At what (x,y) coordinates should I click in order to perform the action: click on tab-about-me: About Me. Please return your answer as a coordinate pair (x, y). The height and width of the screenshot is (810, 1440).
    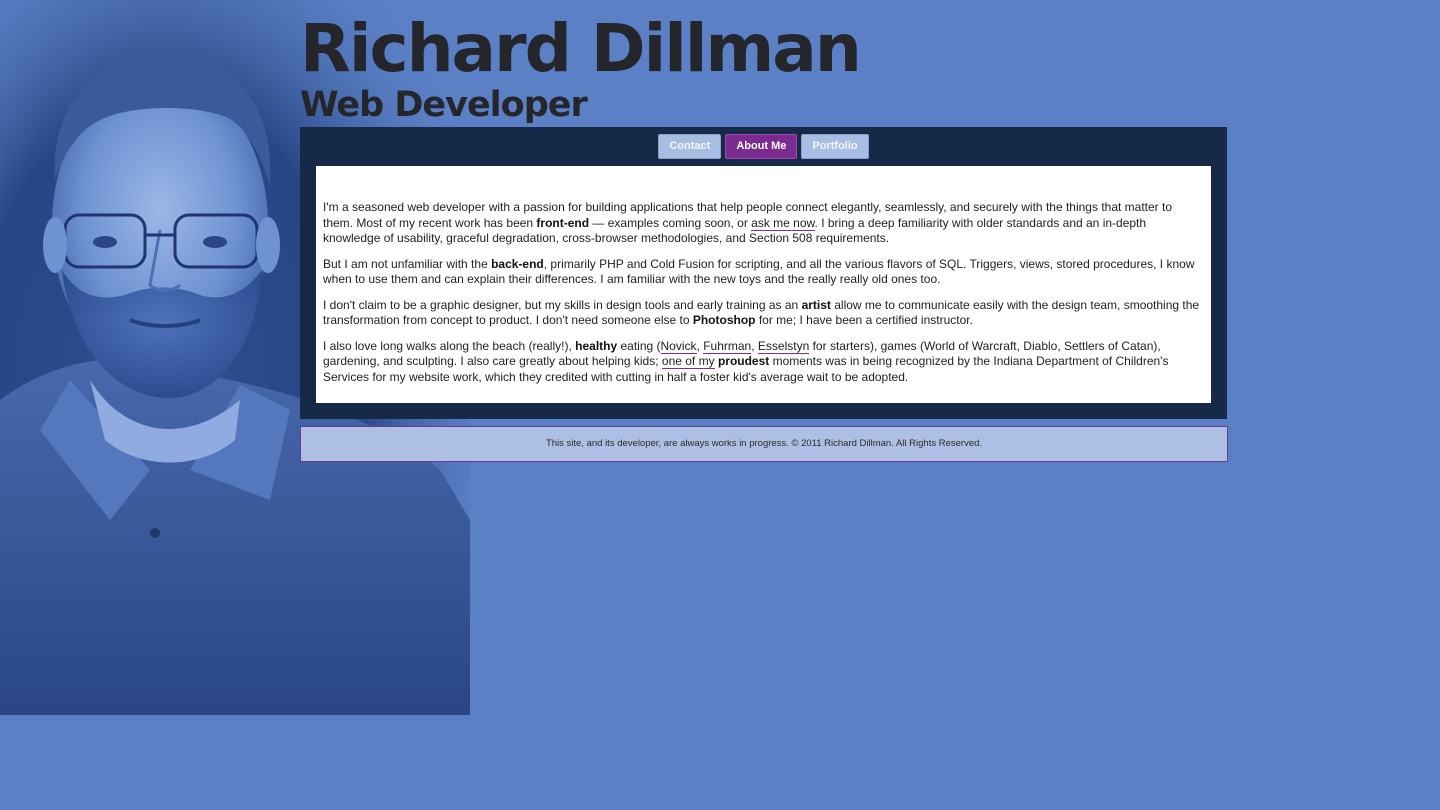
    Looking at the image, I should click on (761, 146).